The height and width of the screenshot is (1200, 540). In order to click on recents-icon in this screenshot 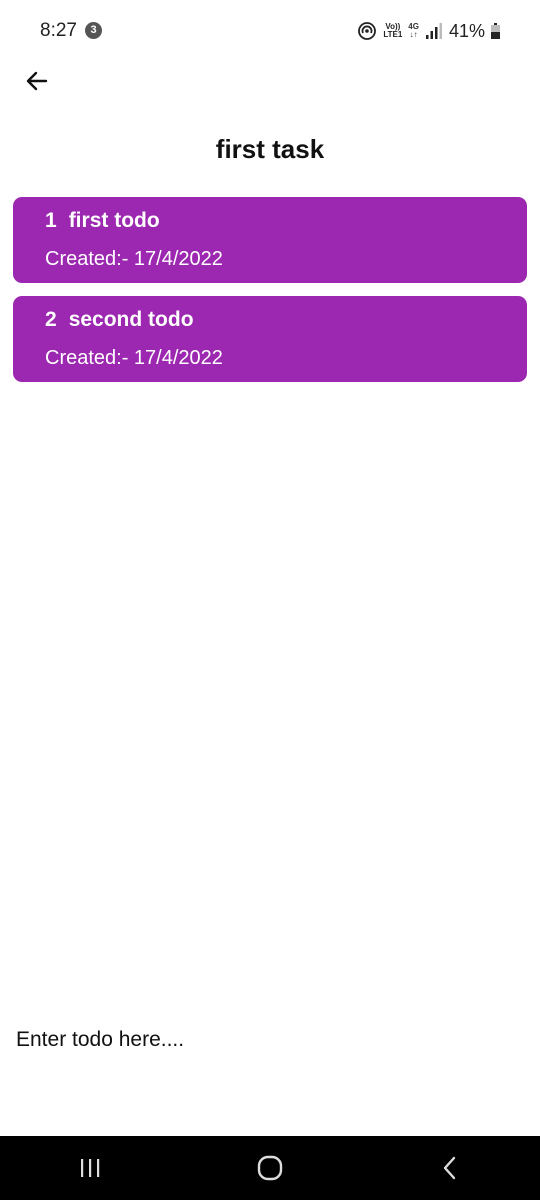, I will do `click(90, 1168)`.